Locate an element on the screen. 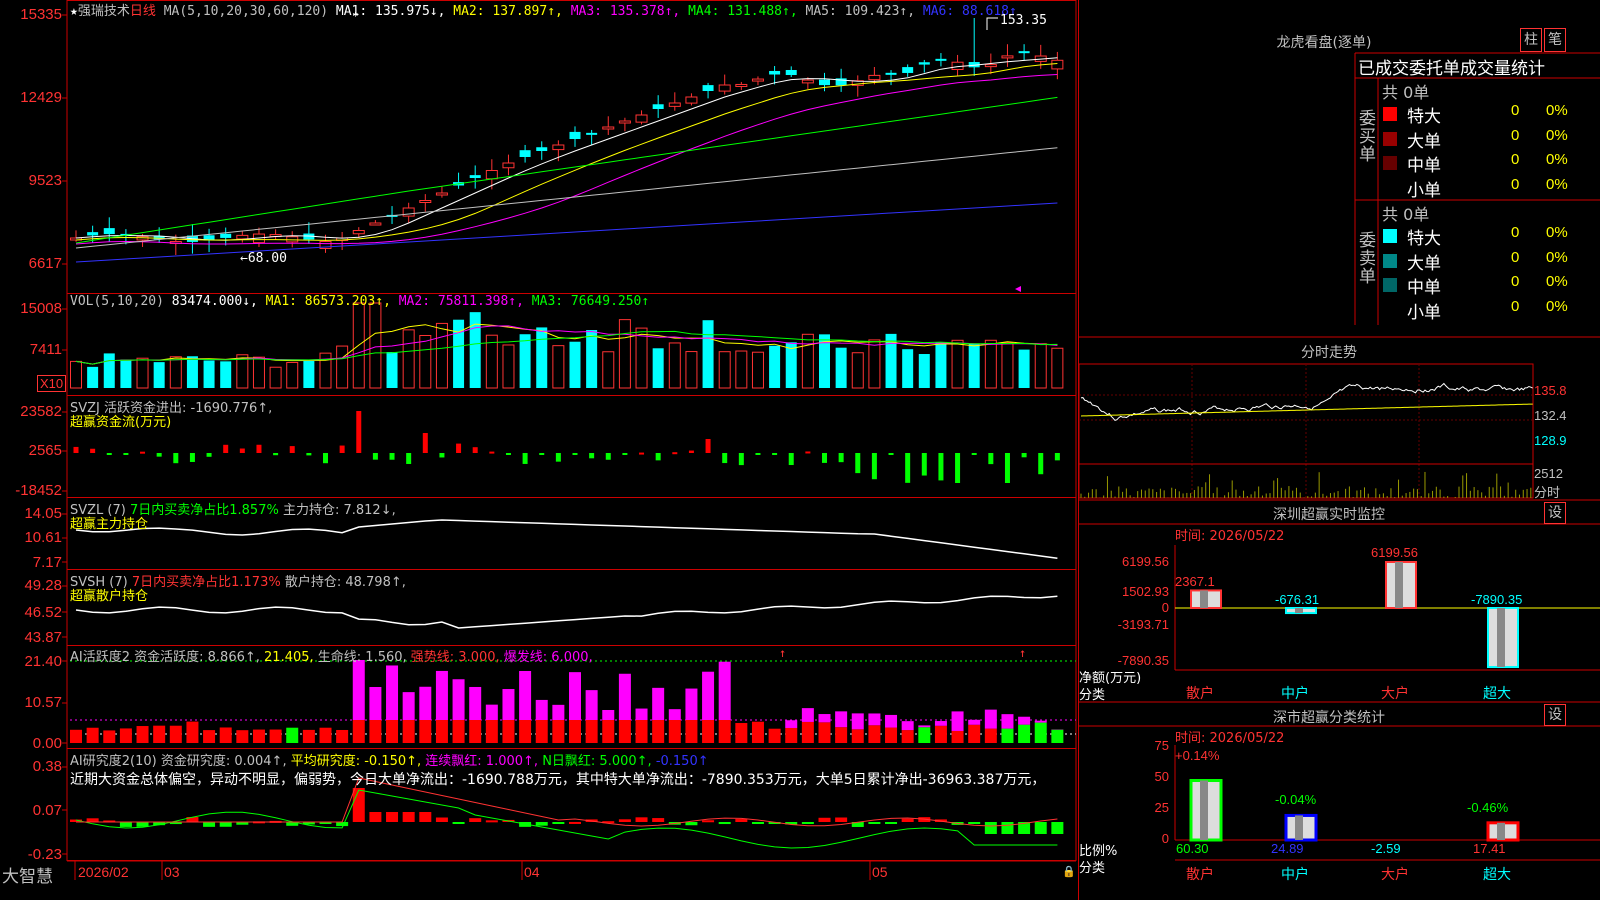  buy-side-label: 委买单 is located at coordinates (1367, 137).